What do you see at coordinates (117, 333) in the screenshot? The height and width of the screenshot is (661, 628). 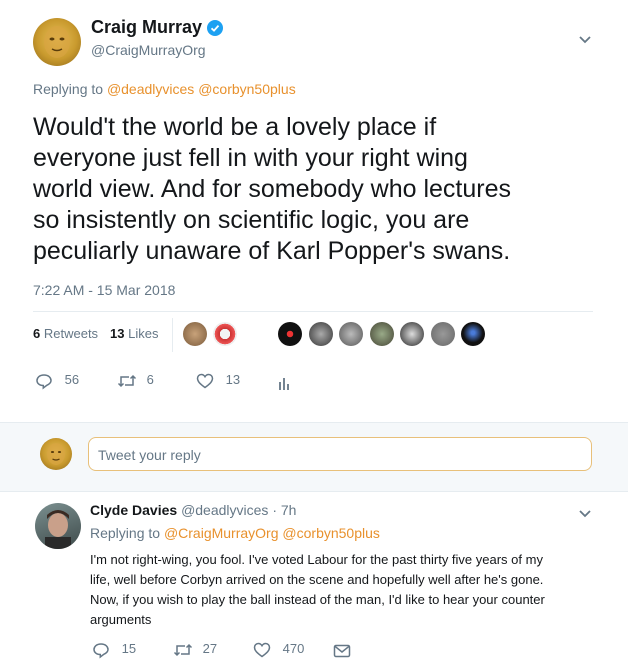 I see `likes-count: 13` at bounding box center [117, 333].